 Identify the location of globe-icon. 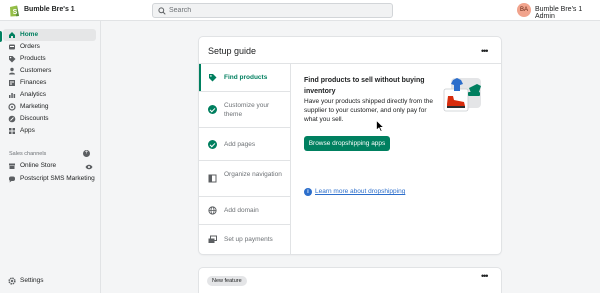
(212, 210).